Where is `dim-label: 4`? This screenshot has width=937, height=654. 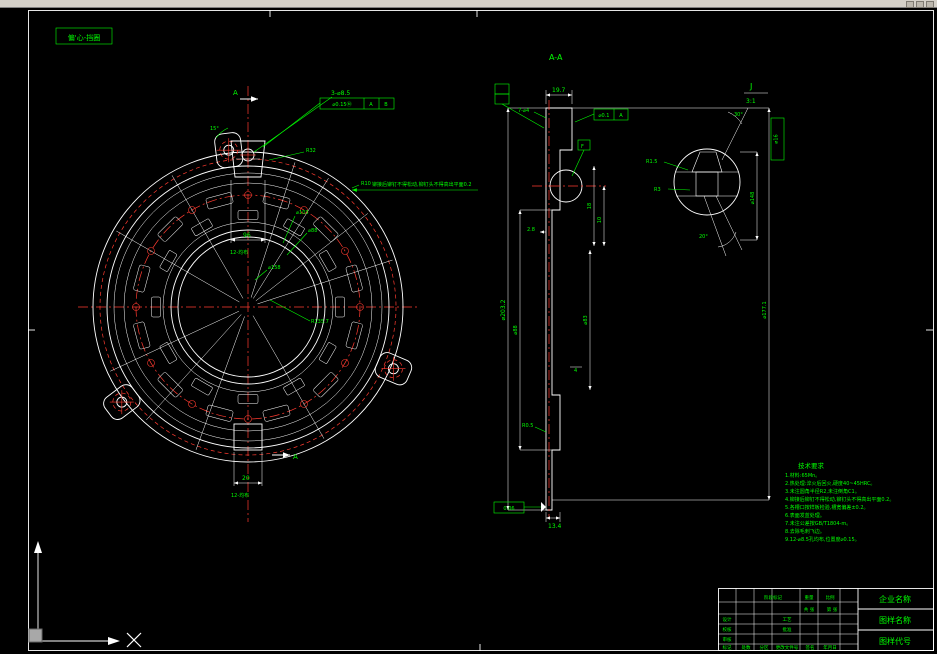
dim-label: 4 is located at coordinates (575, 371).